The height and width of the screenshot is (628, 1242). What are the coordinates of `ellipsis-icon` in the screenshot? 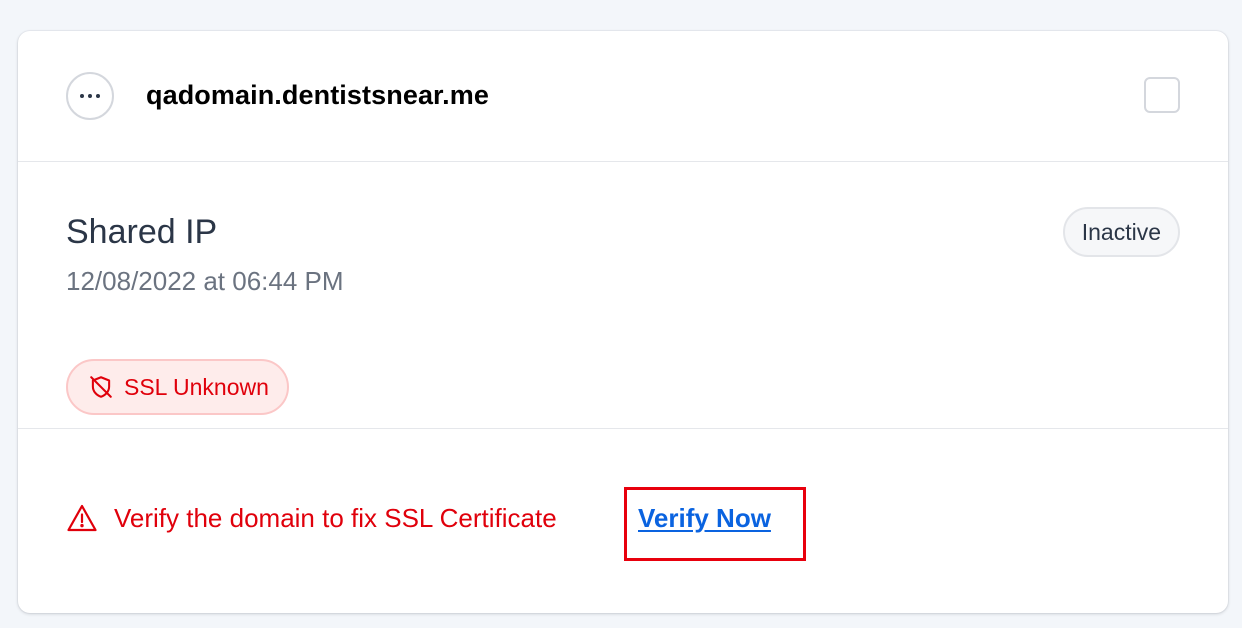 It's located at (90, 96).